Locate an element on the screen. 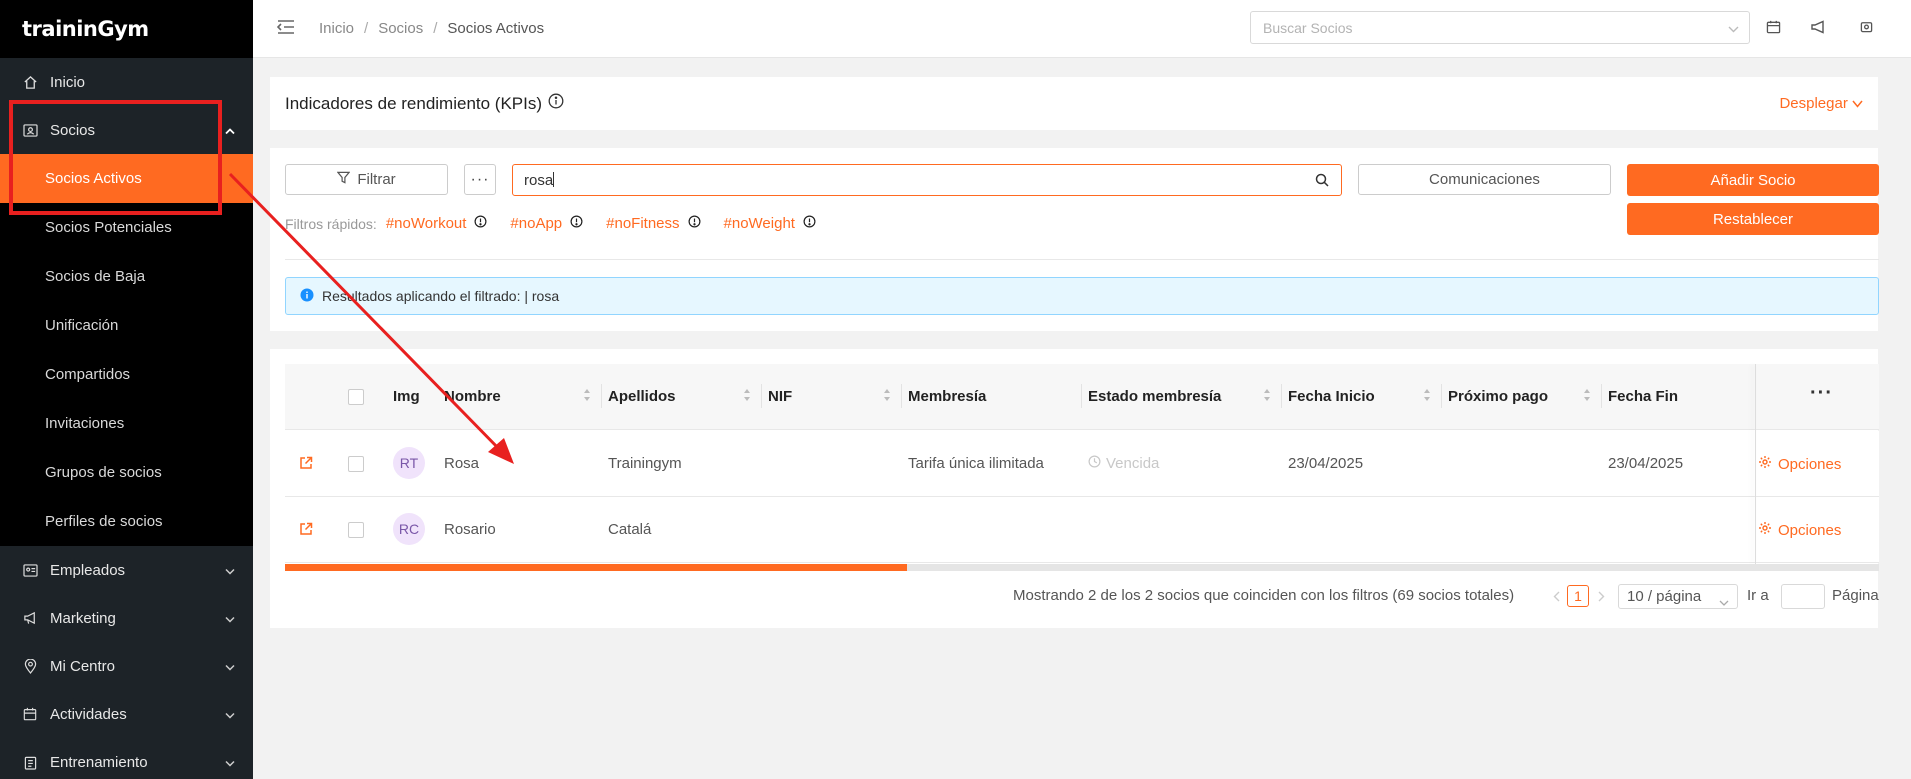 The height and width of the screenshot is (779, 1911). scrollbar-thumb is located at coordinates (596, 567).